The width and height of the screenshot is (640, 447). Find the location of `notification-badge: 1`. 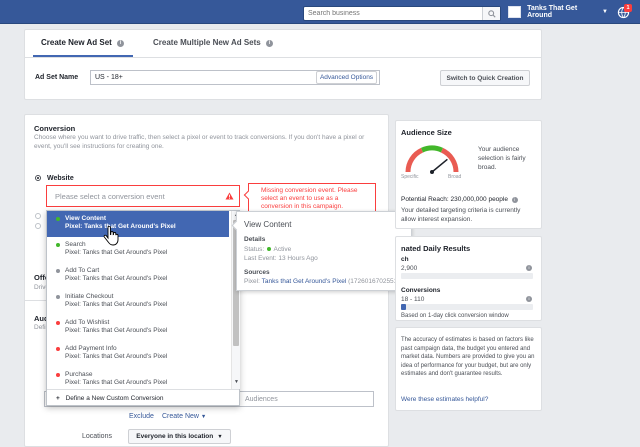

notification-badge: 1 is located at coordinates (628, 8).